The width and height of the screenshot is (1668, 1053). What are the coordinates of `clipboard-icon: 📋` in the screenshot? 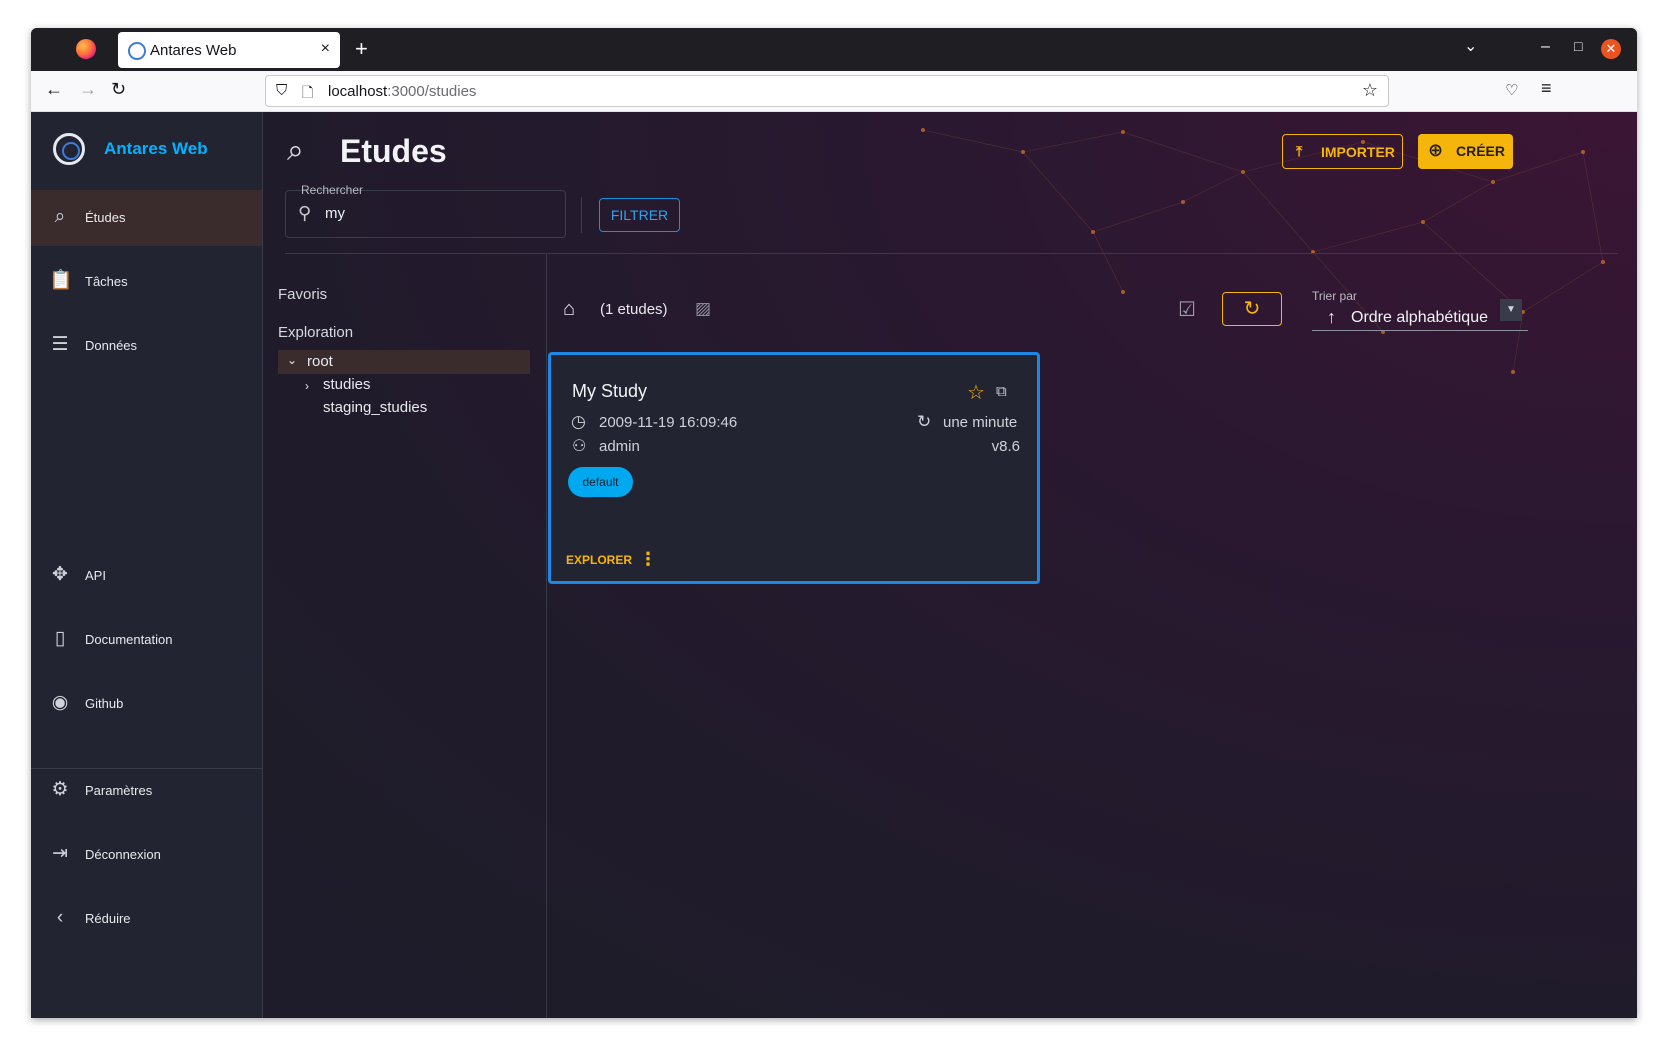 It's located at (61, 280).